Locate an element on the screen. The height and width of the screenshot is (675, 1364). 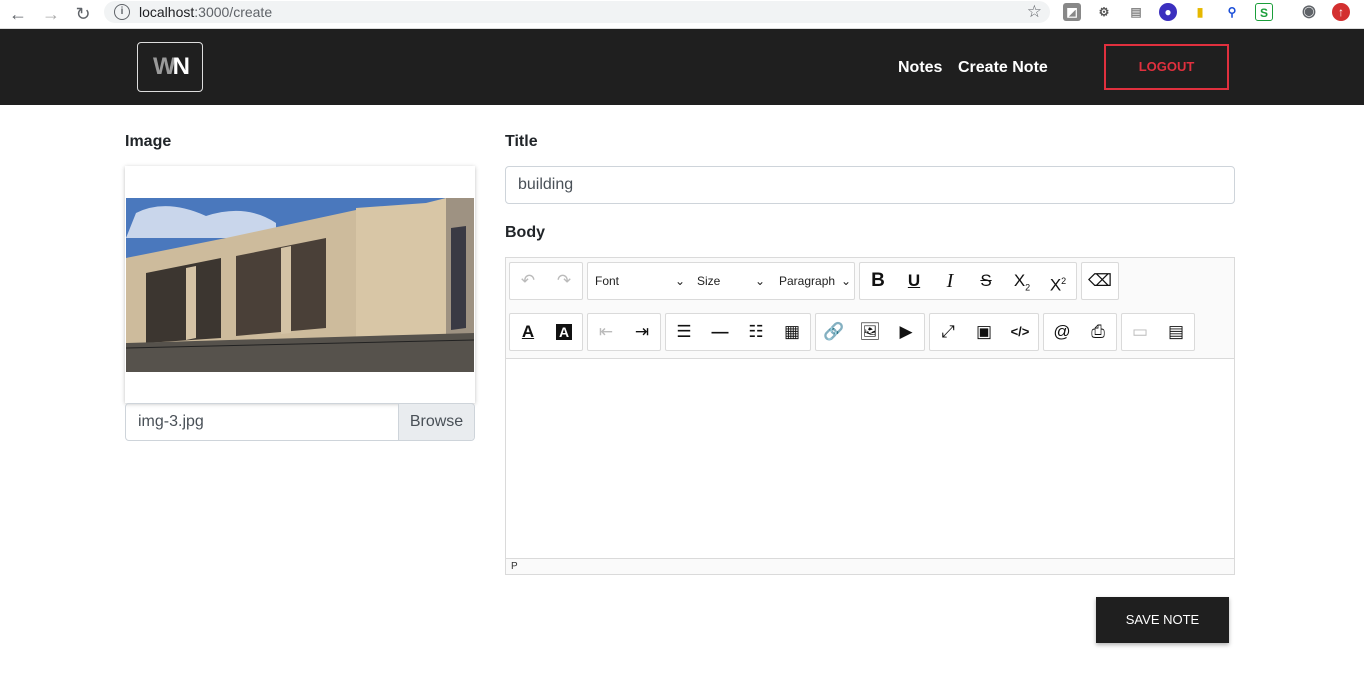
outdent-icon: ⇤ is located at coordinates (606, 332).